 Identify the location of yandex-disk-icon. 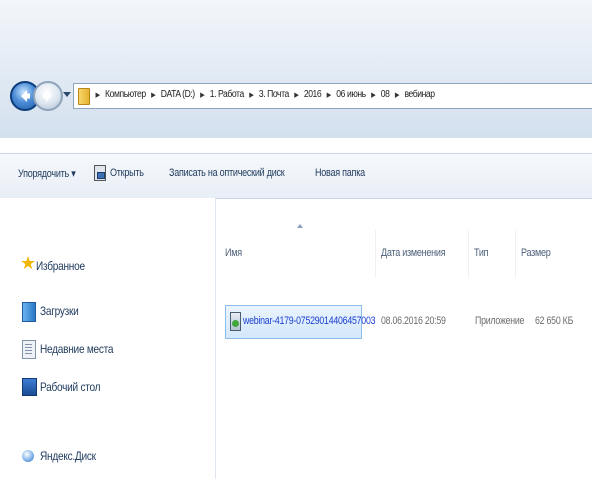
(28, 456).